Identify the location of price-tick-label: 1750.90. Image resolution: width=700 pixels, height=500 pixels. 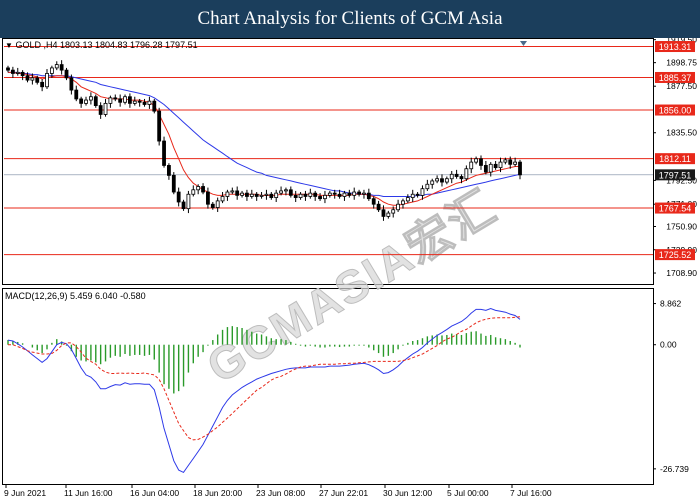
(681, 226).